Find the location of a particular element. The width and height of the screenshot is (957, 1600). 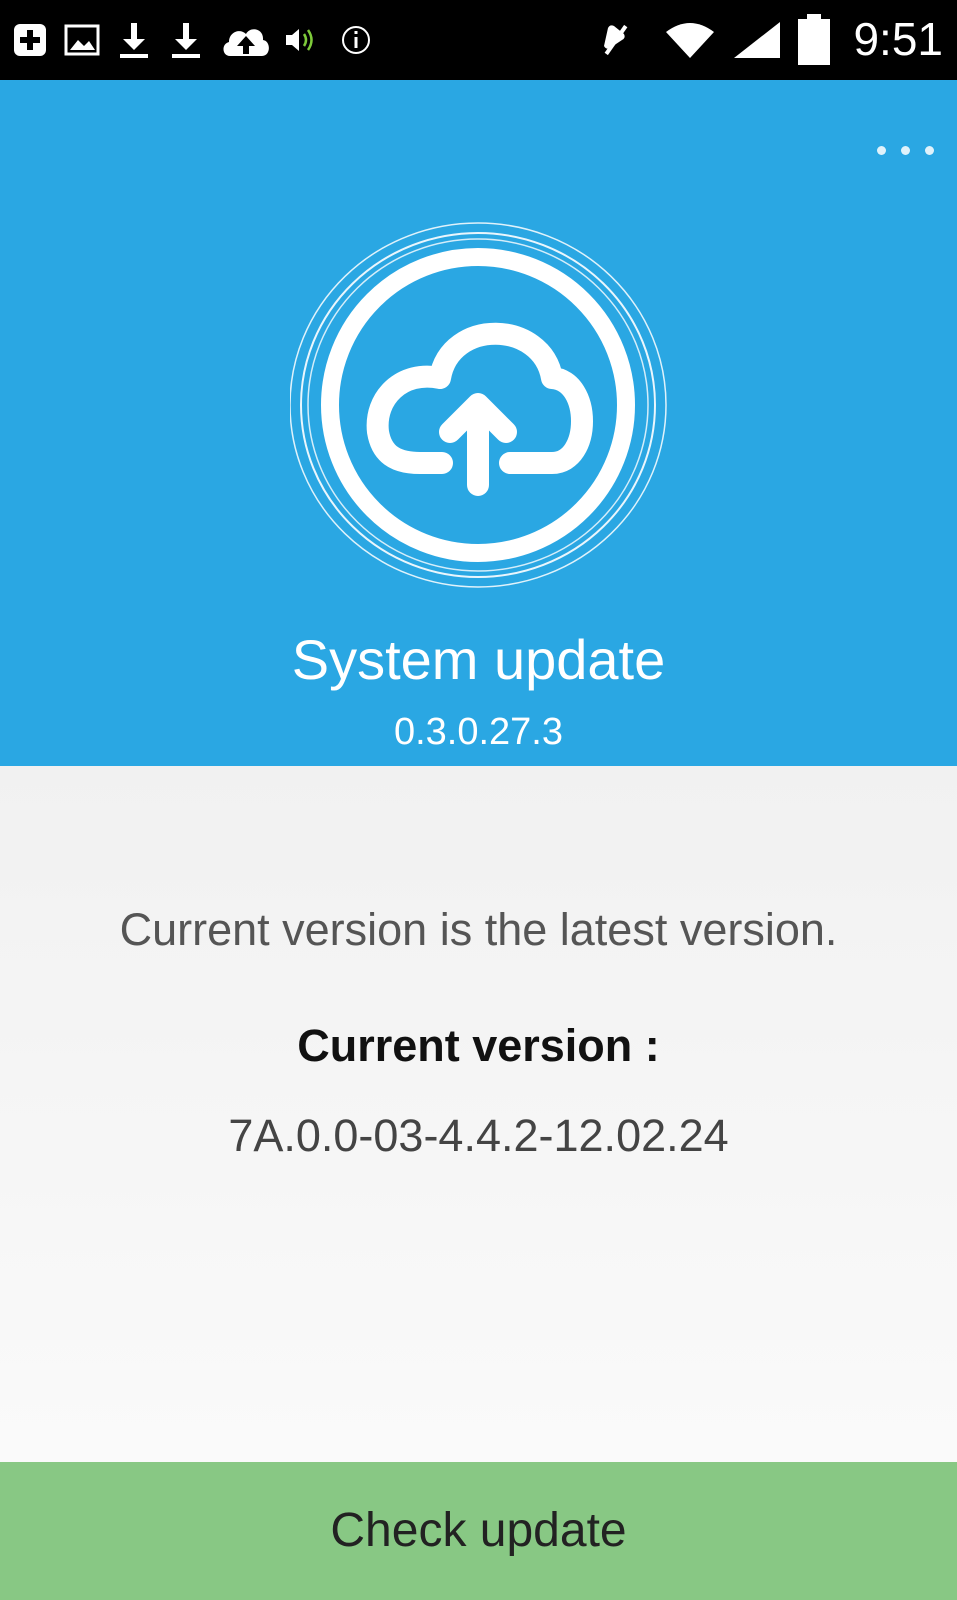

battery-icon is located at coordinates (814, 39).